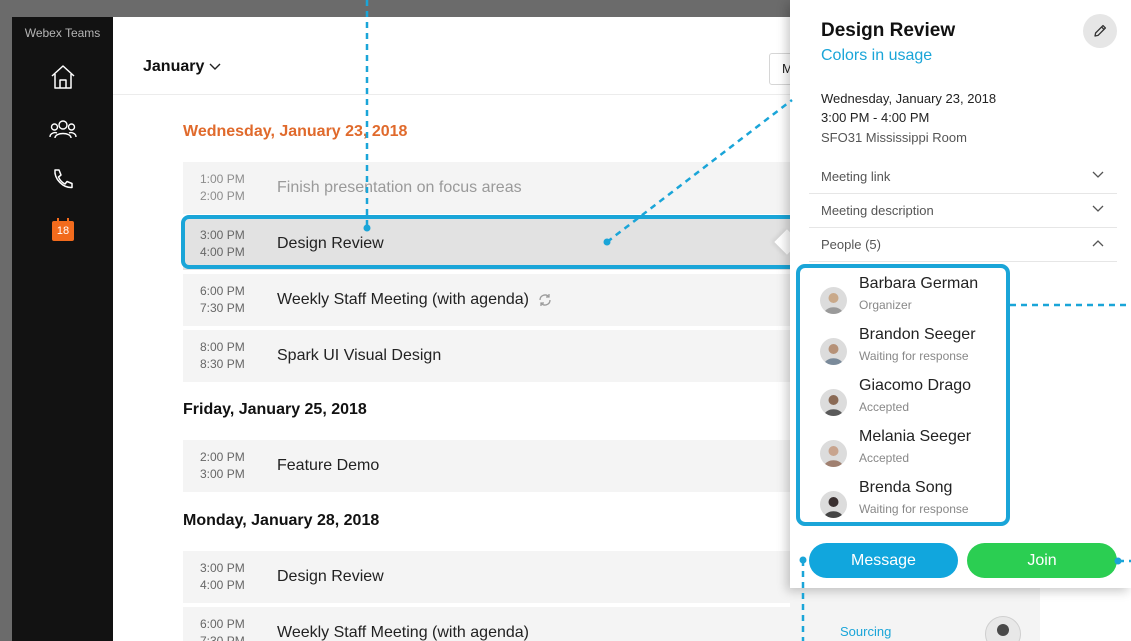 This screenshot has width=1131, height=641. I want to click on event-row: 2:00 PM 3:00 PM Feature Demo, so click(513, 466).